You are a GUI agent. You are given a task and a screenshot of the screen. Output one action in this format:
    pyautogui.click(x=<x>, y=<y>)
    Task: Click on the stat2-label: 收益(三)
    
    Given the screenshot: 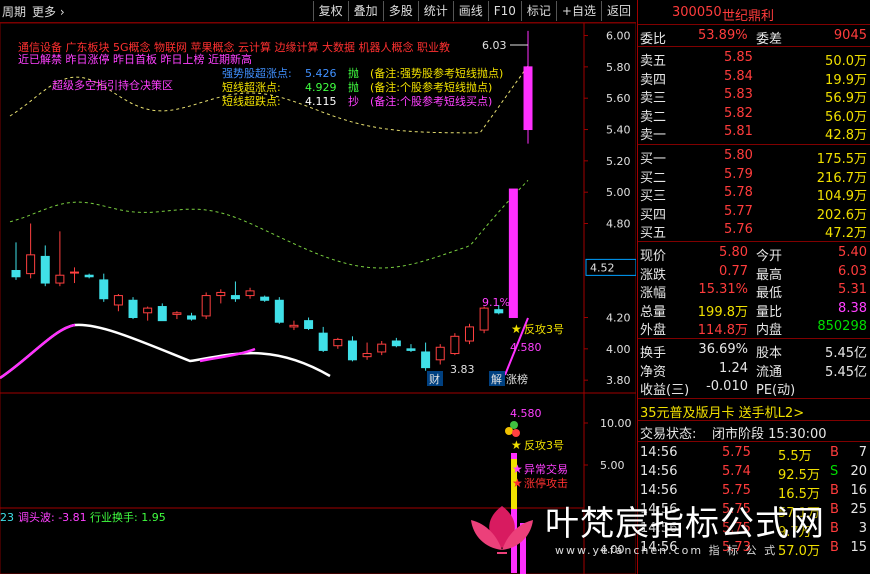 What is the action you would take?
    pyautogui.click(x=665, y=391)
    